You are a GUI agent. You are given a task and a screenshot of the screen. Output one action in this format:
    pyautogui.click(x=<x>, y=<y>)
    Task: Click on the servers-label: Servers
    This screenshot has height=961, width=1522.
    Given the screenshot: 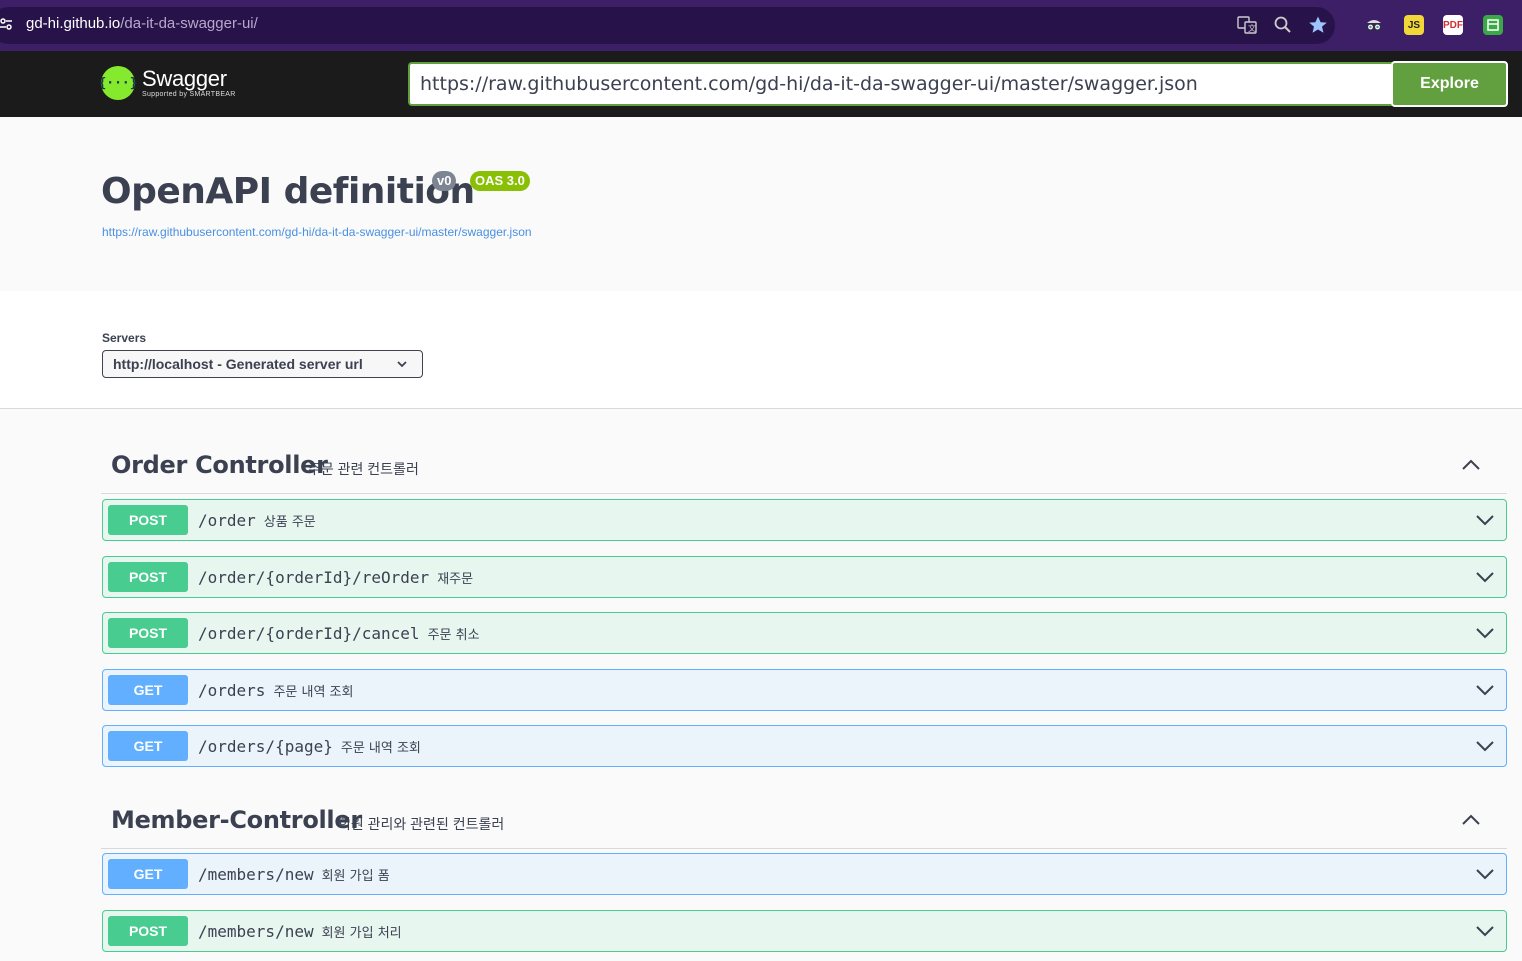 What is the action you would take?
    pyautogui.click(x=124, y=338)
    